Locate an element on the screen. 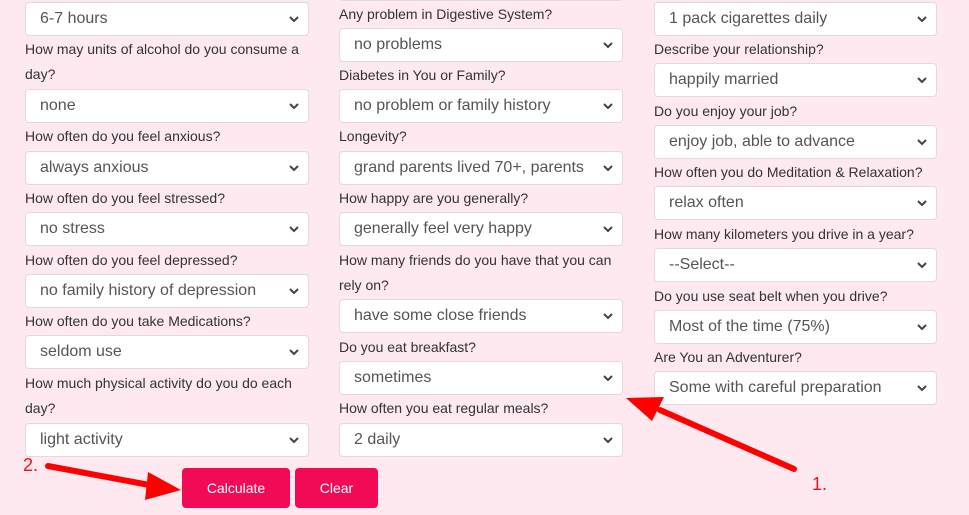  annotation-step-2: 2. is located at coordinates (31, 465).